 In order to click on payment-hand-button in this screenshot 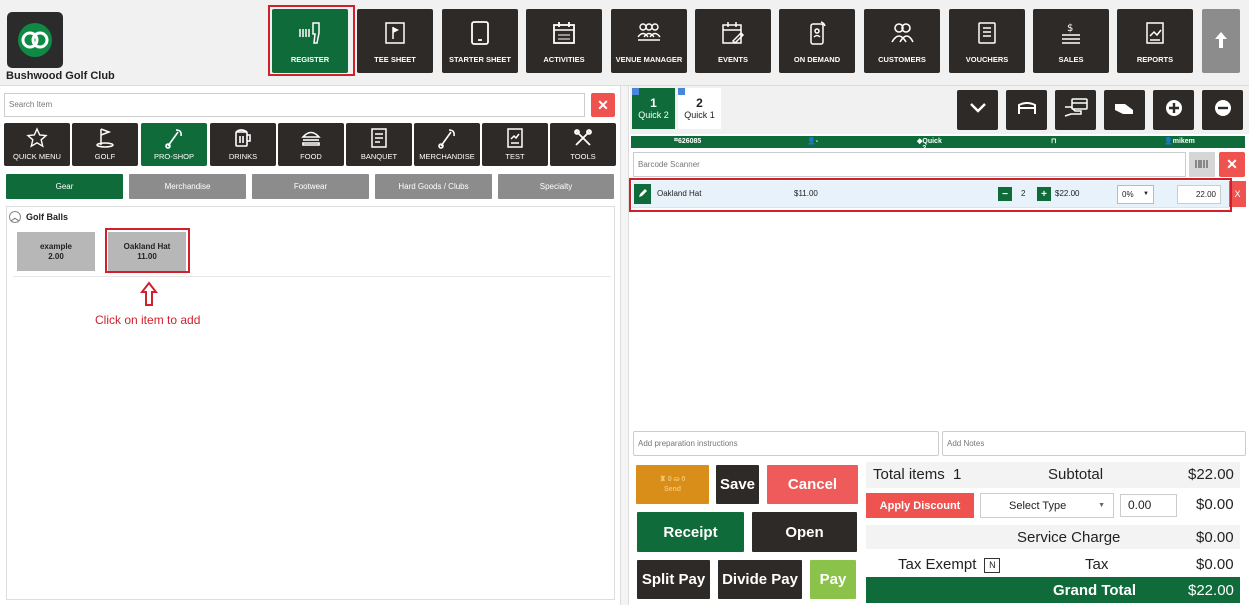, I will do `click(1075, 110)`.